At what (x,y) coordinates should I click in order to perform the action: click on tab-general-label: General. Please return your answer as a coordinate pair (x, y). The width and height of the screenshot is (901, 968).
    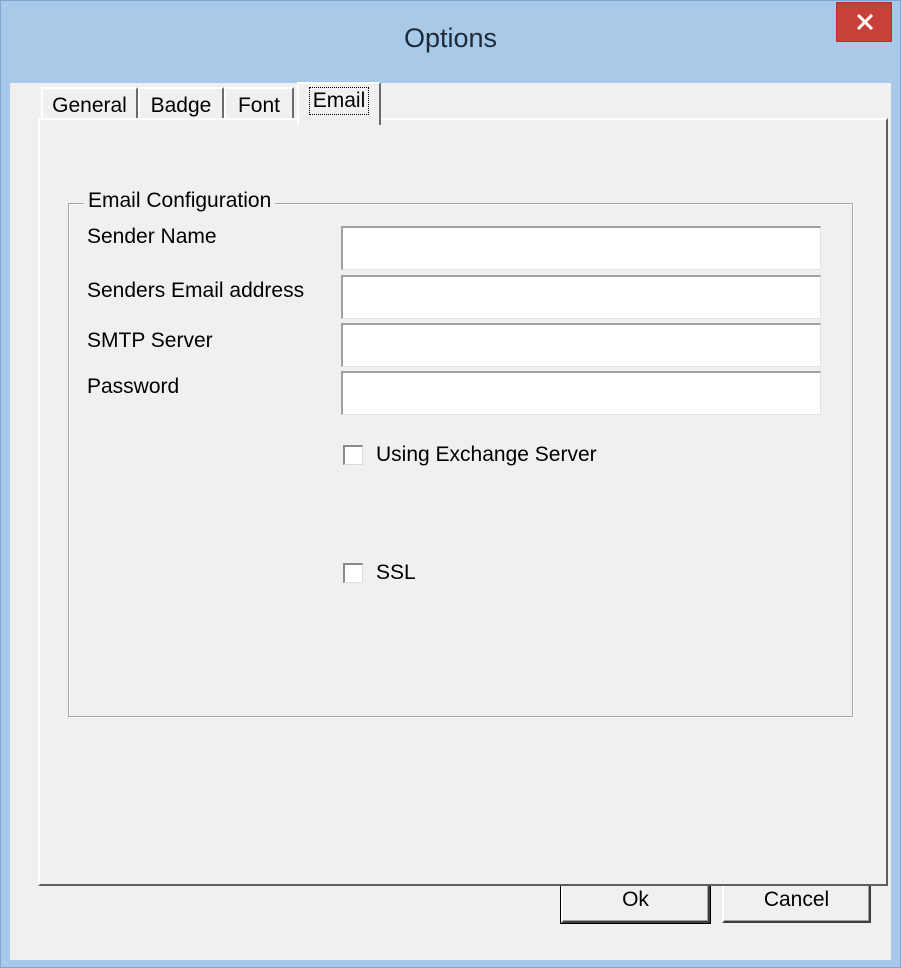
    Looking at the image, I should click on (89, 105).